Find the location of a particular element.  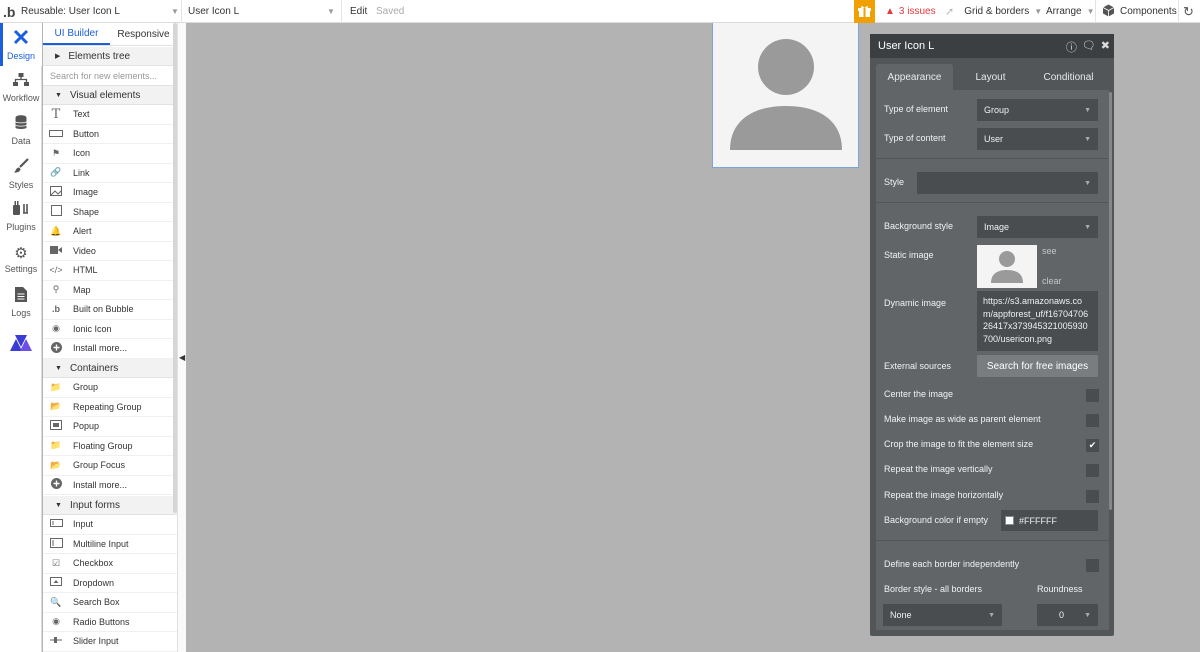

nav-data: Data is located at coordinates (21, 130).